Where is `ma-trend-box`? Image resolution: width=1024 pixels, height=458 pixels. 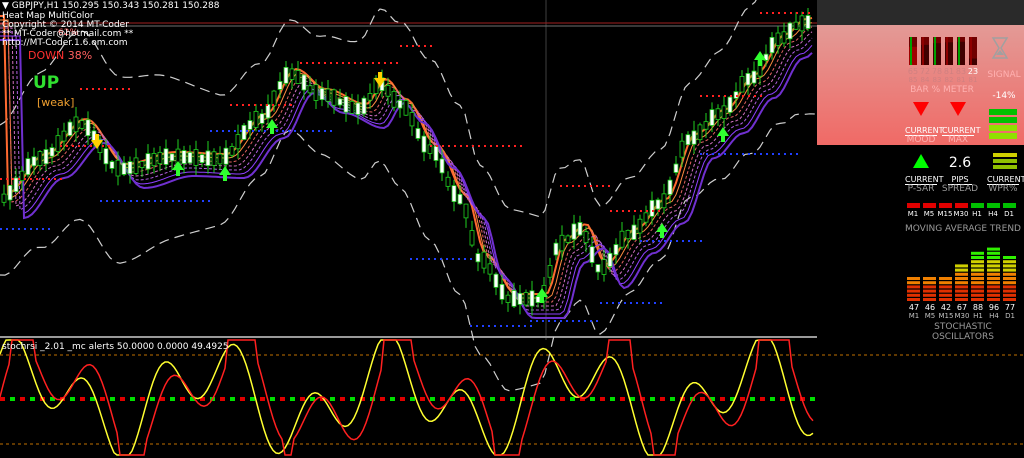
ma-trend-box is located at coordinates (913, 205).